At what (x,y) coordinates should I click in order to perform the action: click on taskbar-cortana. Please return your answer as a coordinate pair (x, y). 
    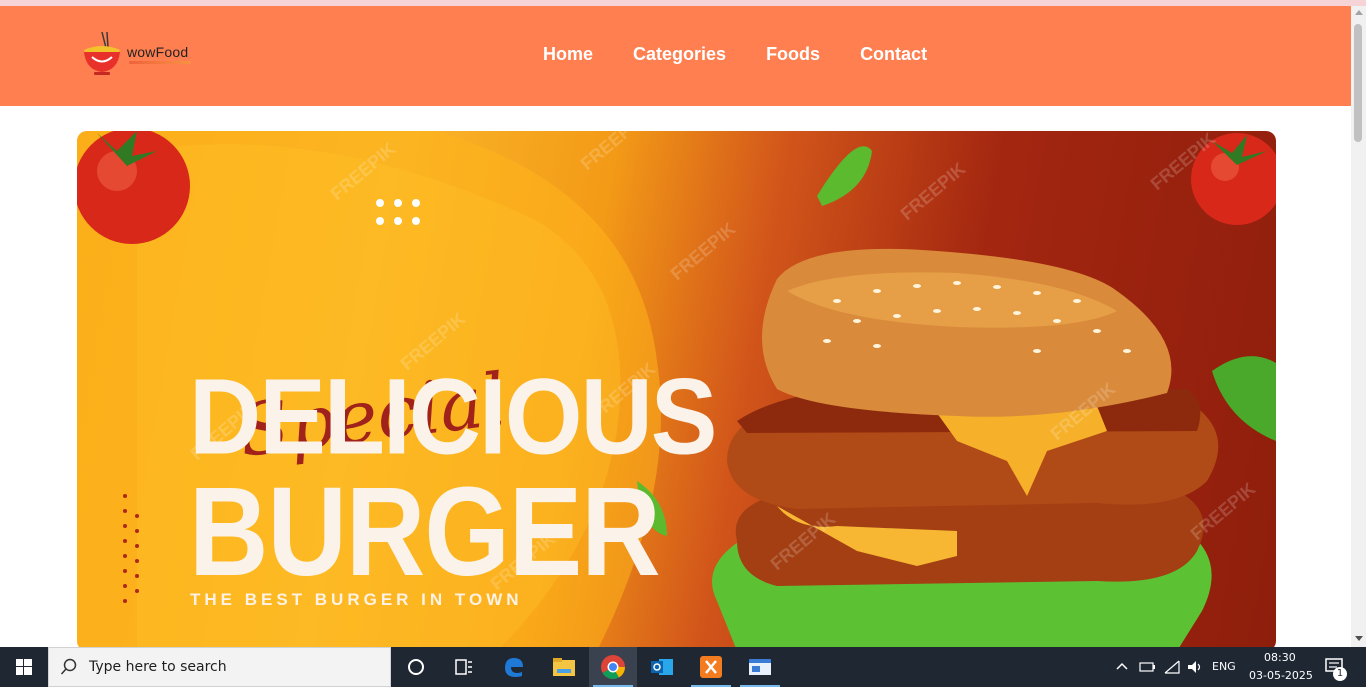
    Looking at the image, I should click on (416, 667).